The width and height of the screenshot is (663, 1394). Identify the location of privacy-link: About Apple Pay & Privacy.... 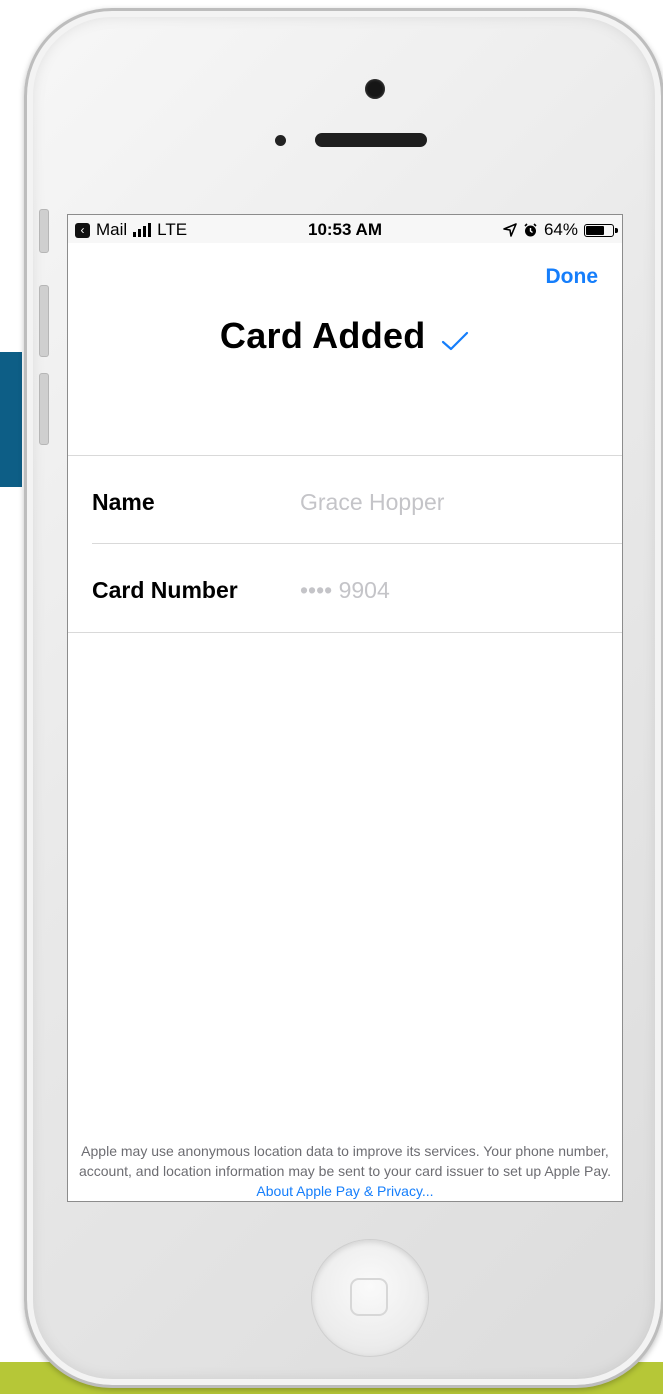
(344, 1191).